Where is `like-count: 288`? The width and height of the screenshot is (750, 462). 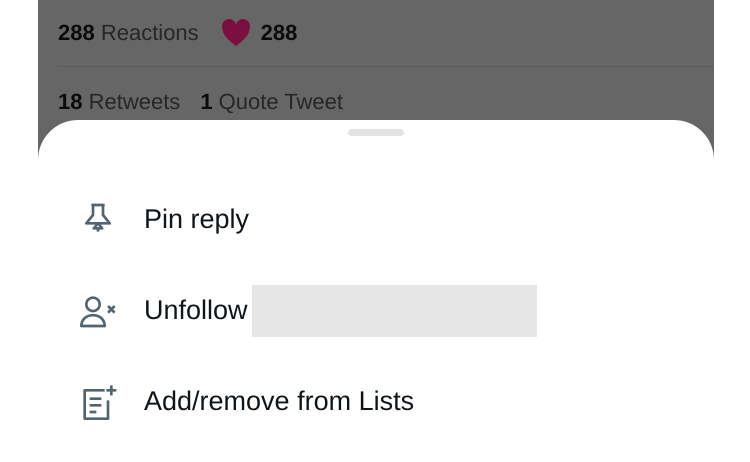
like-count: 288 is located at coordinates (279, 33).